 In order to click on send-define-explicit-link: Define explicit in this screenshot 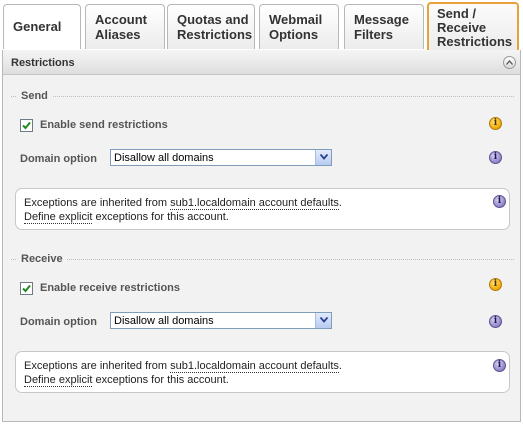, I will do `click(58, 217)`.